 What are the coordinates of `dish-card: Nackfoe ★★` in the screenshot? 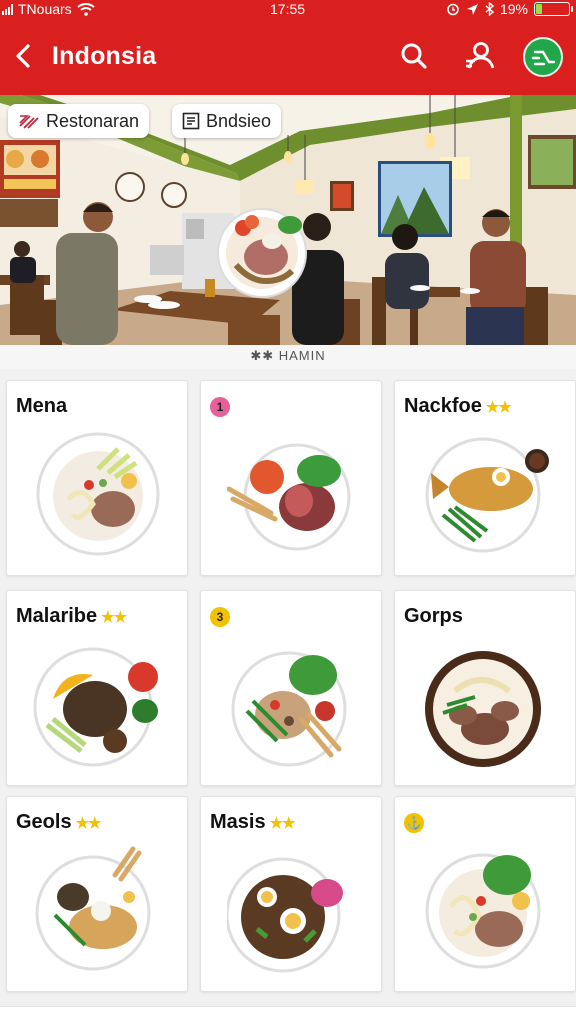 It's located at (485, 478).